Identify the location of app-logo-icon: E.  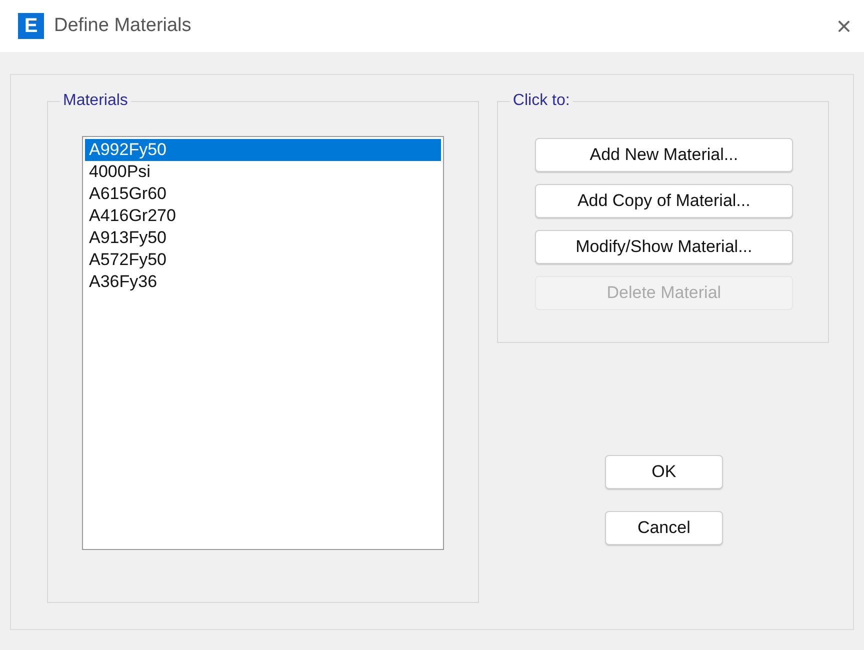
(31, 26).